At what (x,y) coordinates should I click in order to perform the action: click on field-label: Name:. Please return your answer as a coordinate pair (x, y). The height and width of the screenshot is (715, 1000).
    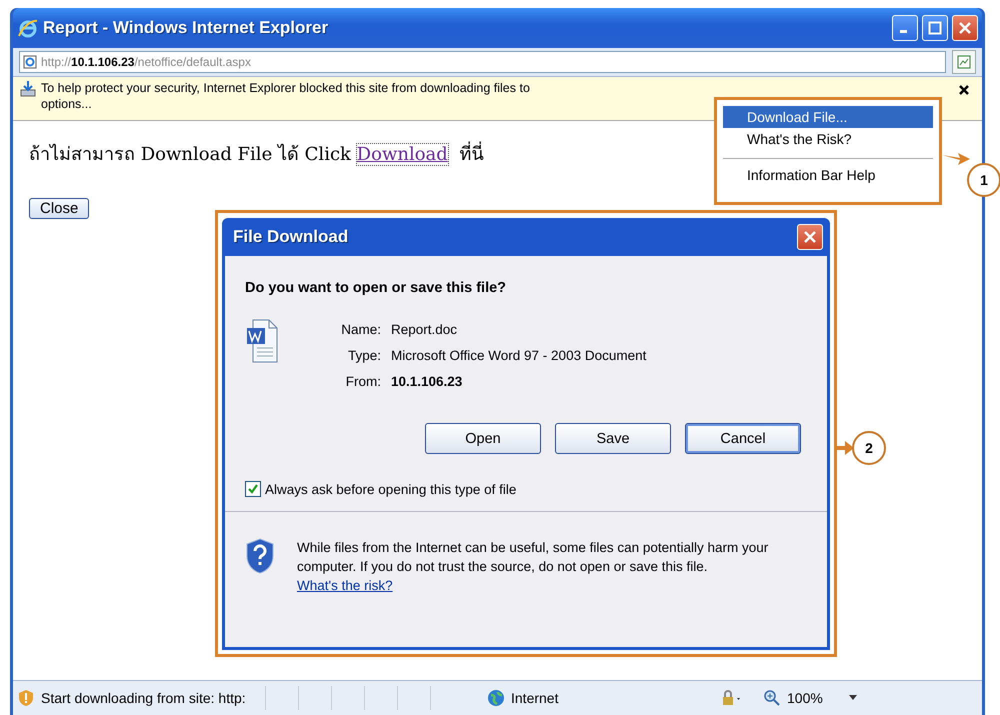
    Looking at the image, I should click on (360, 329).